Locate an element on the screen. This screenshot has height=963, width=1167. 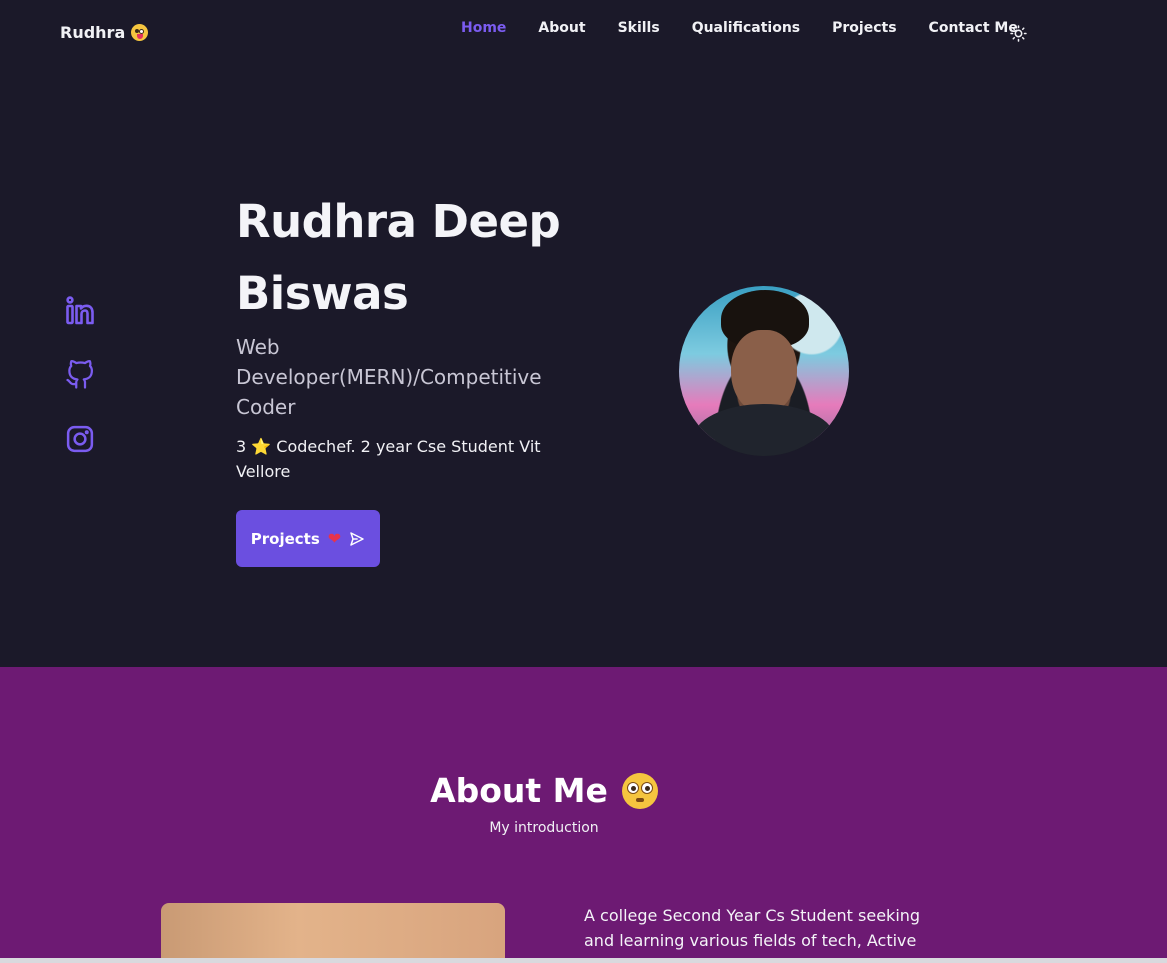
heart-icon: ❤ is located at coordinates (334, 538).